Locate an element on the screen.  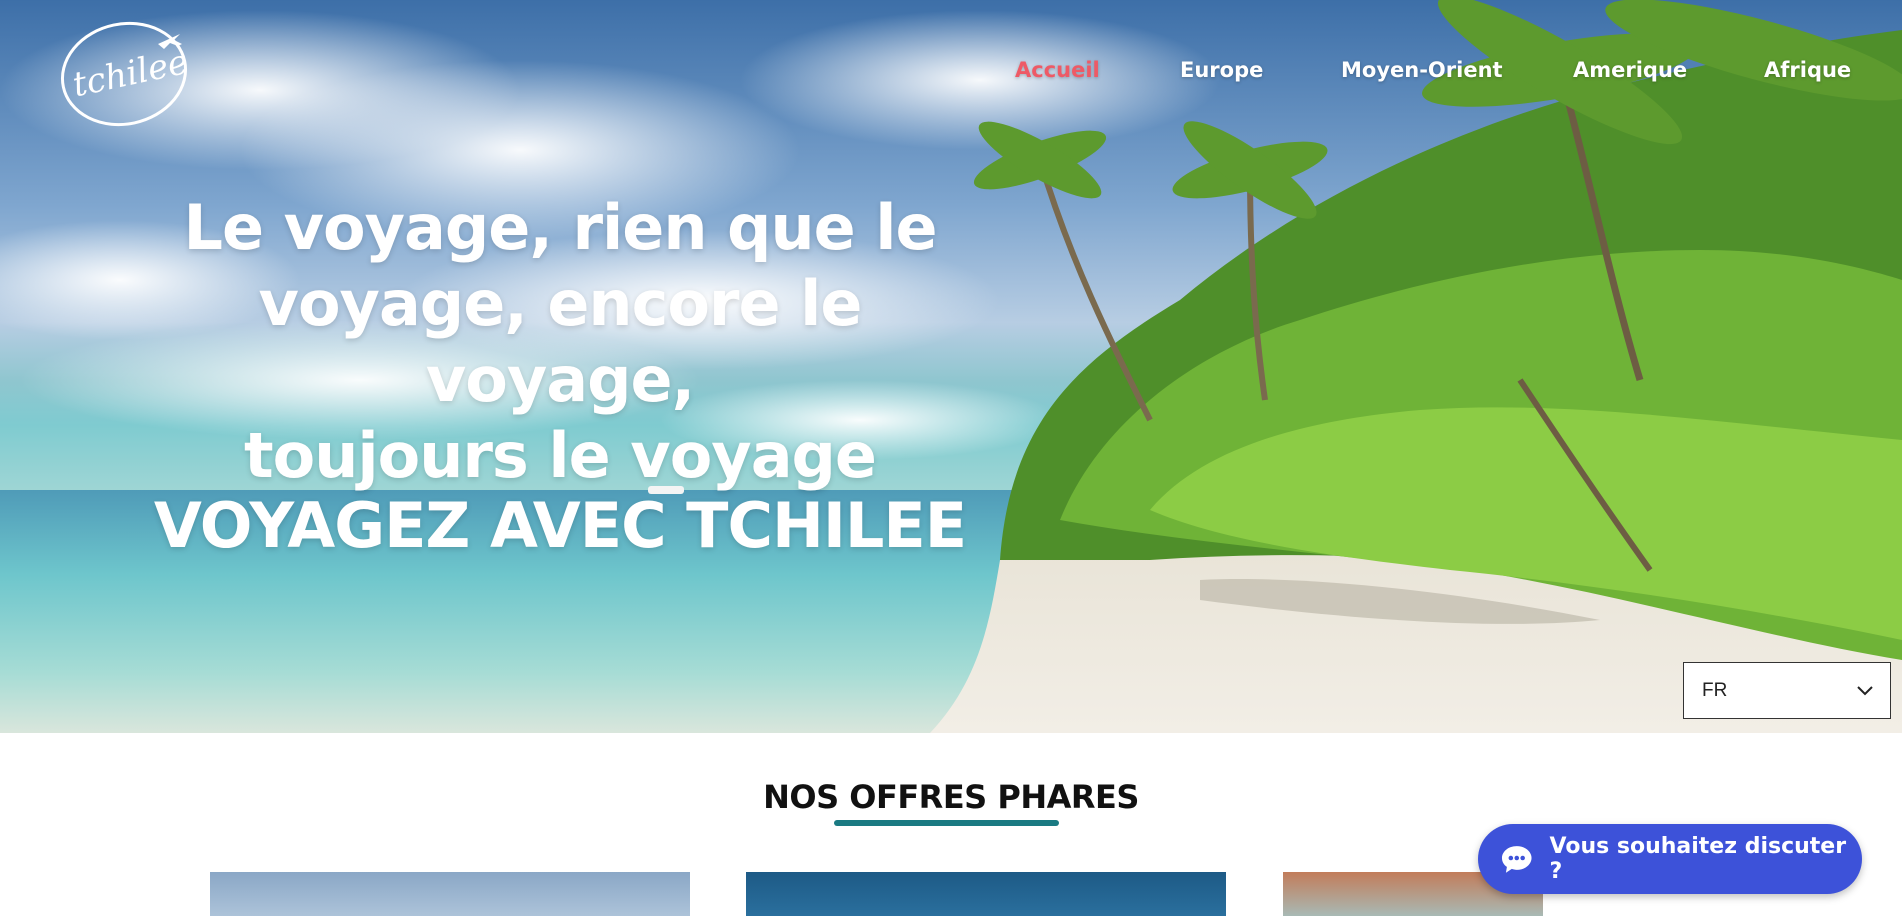
nav-item-accueil: Accueil is located at coordinates (1057, 70).